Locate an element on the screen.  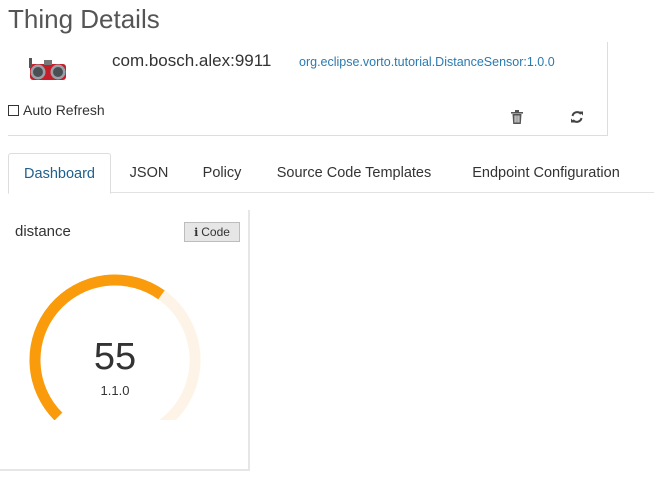
tab-json: JSON is located at coordinates (149, 173).